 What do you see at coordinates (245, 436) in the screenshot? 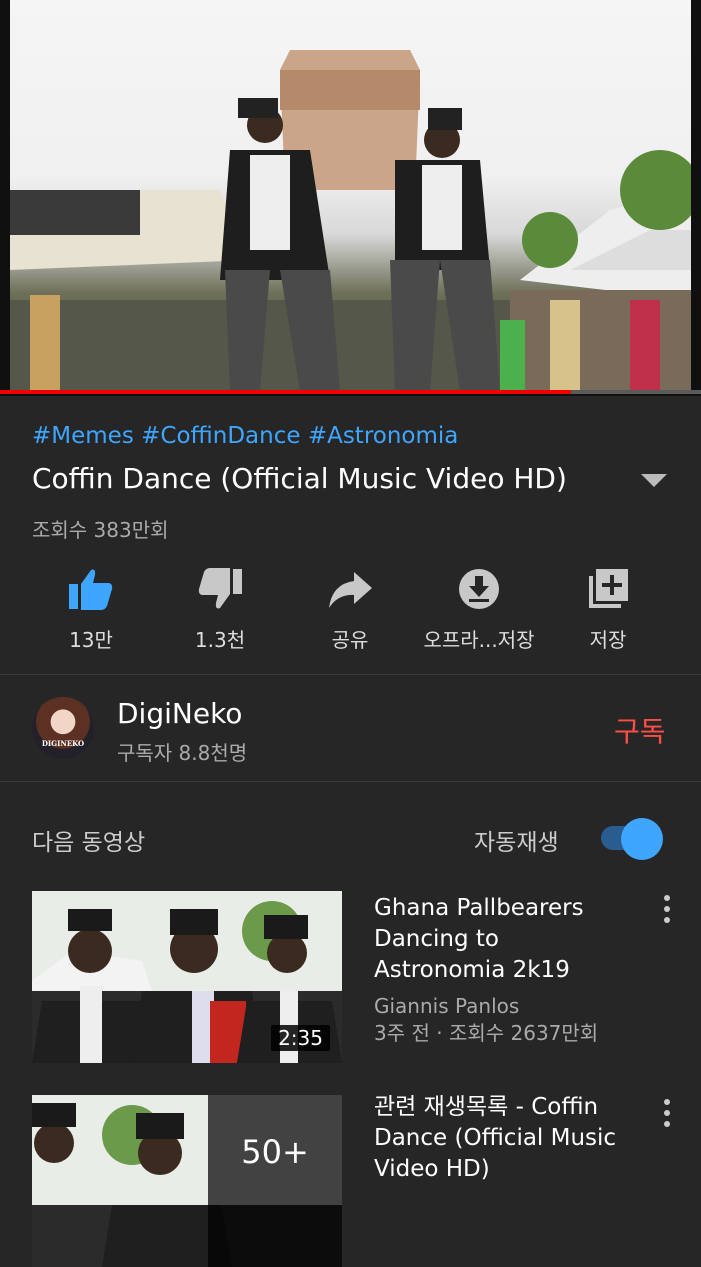
I see `video-hashtags: #Memes #CoffinDance #Astronomia` at bounding box center [245, 436].